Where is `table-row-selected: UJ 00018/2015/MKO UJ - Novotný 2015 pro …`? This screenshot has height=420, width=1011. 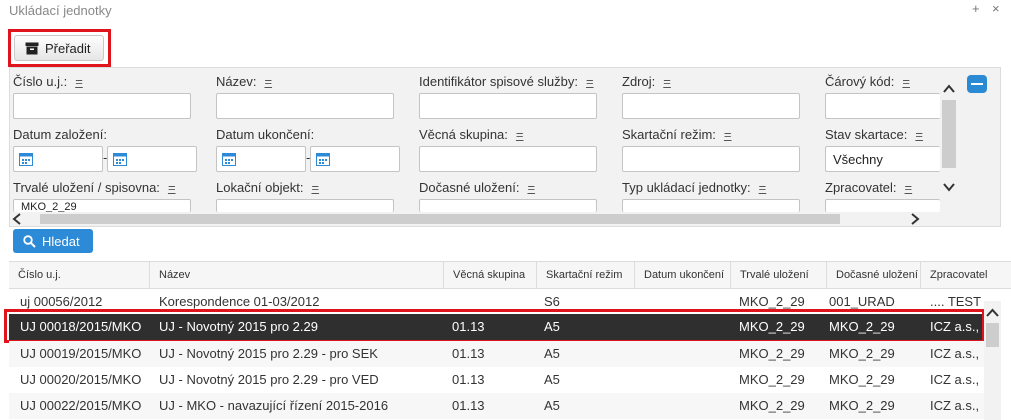 table-row-selected: UJ 00018/2015/MKO UJ - Novotný 2015 pro … is located at coordinates (497, 327).